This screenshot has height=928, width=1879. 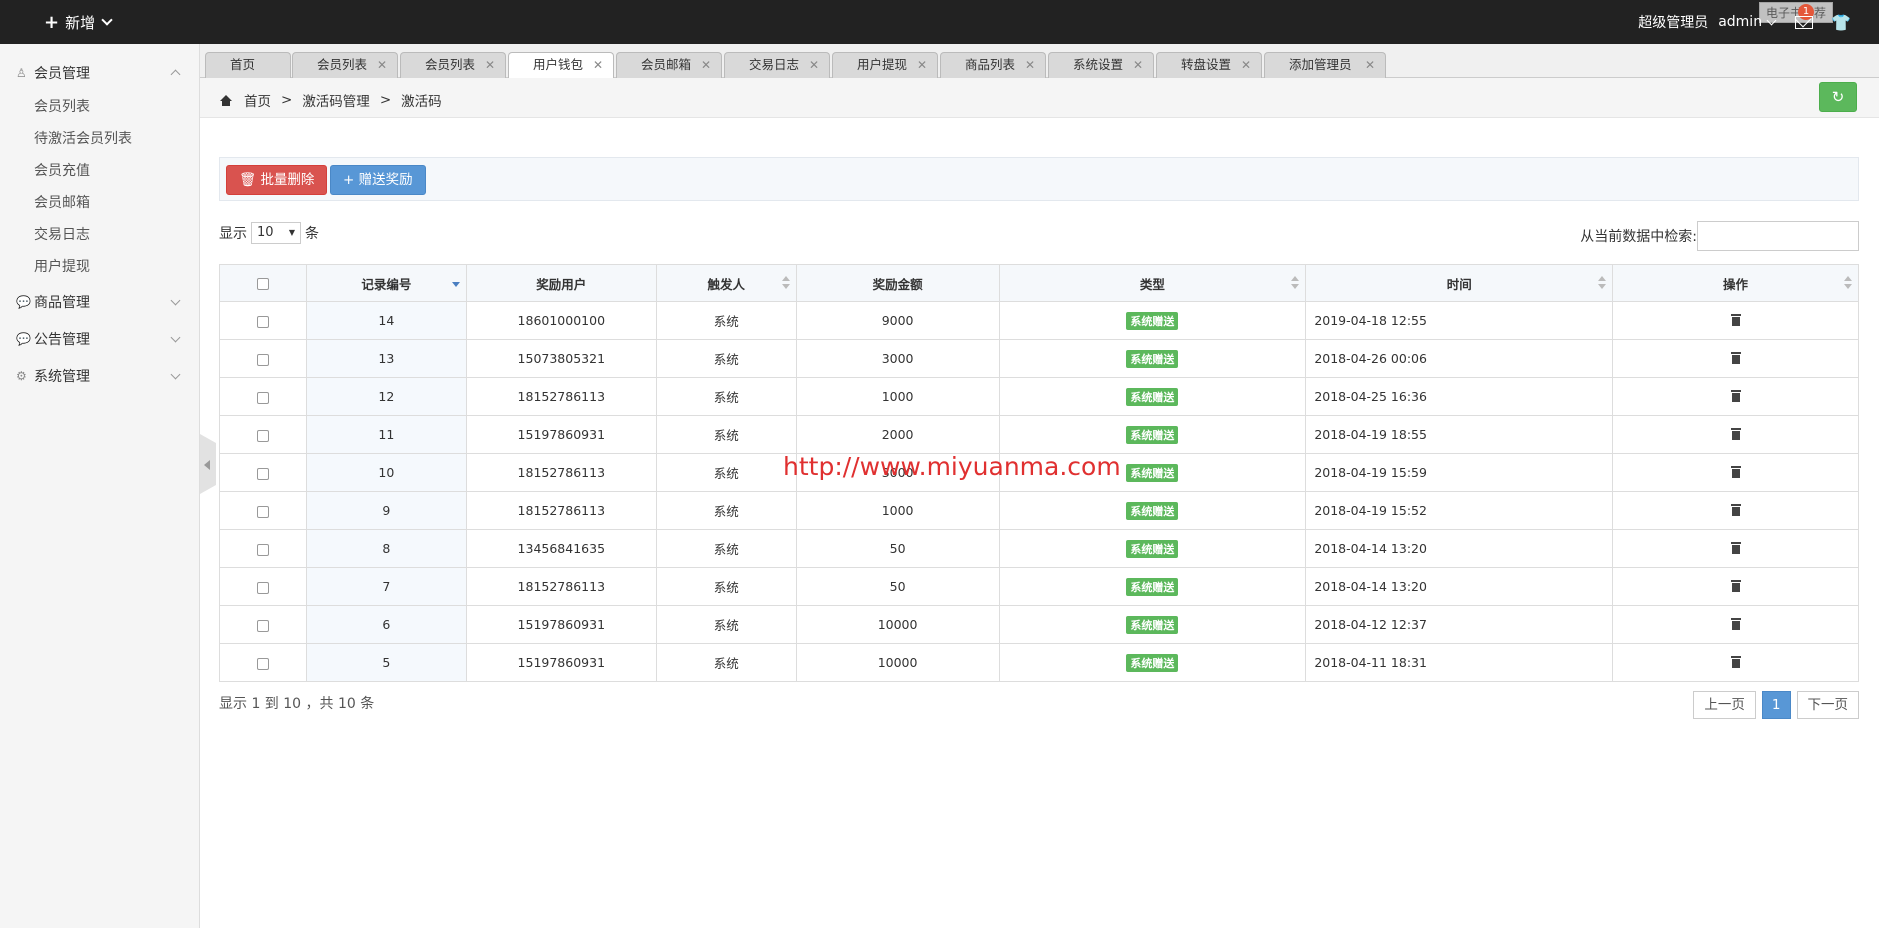 What do you see at coordinates (99, 203) in the screenshot?
I see `sidebar-item-member-mailbox: 会员邮箱` at bounding box center [99, 203].